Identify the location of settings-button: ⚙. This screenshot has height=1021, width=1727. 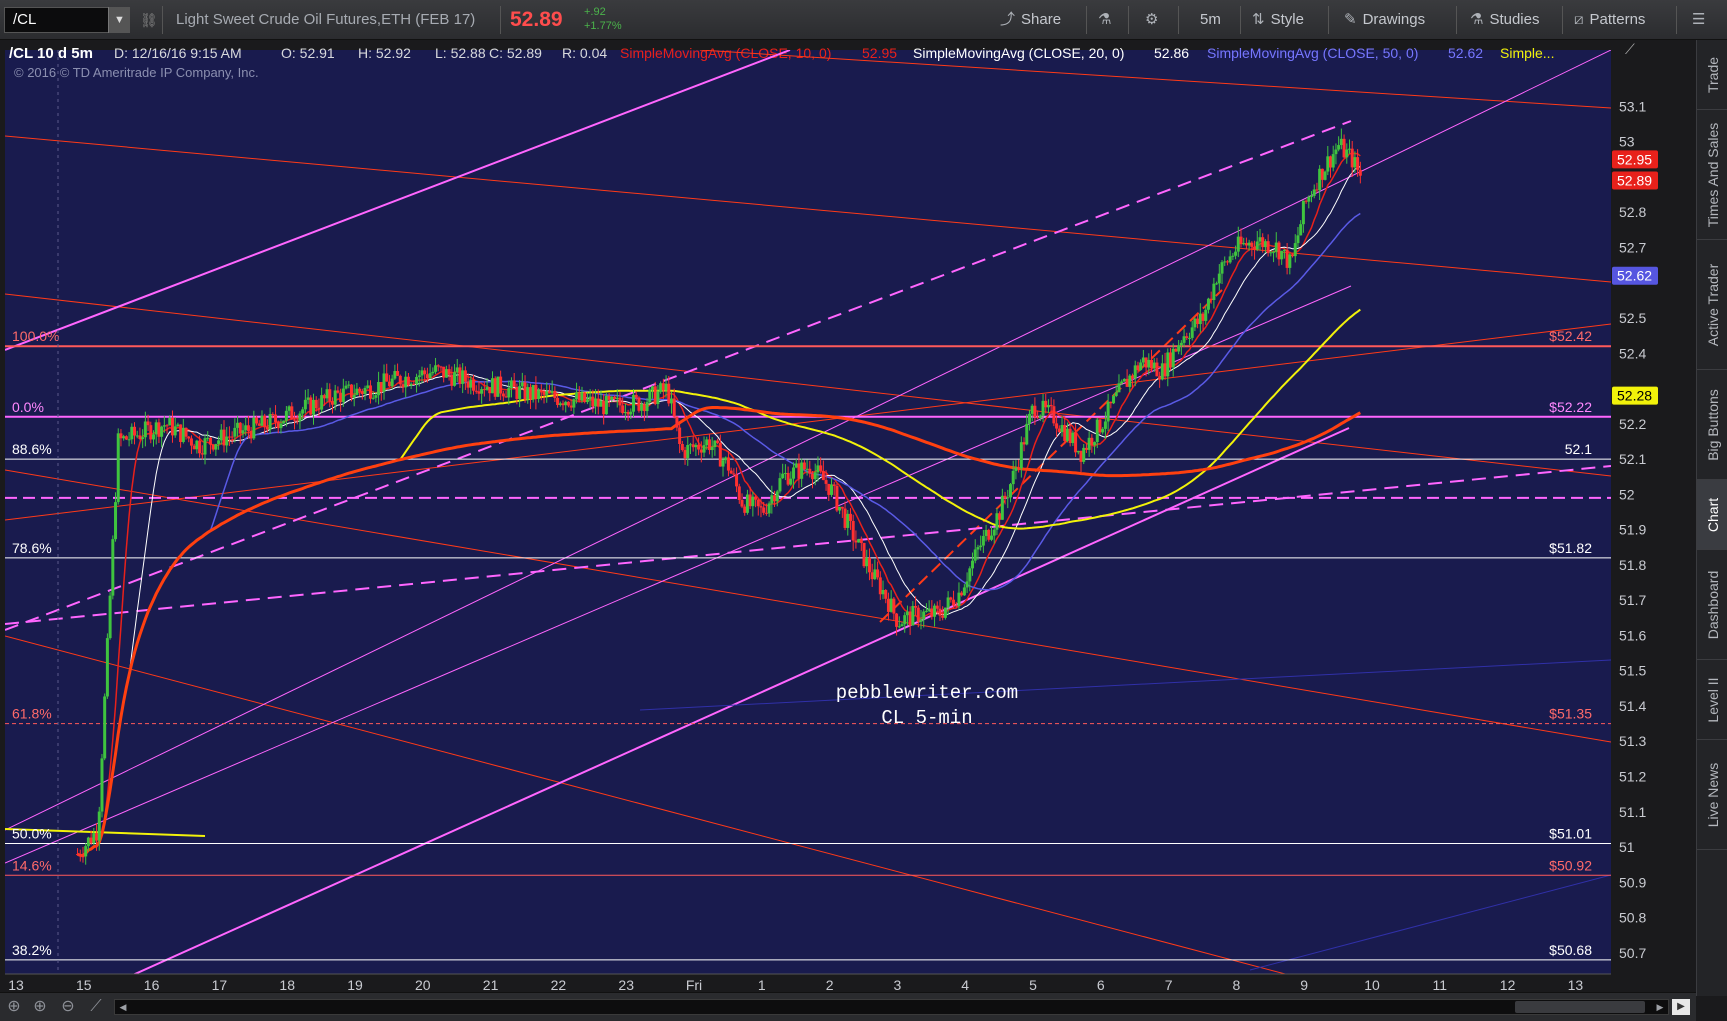
(1154, 20).